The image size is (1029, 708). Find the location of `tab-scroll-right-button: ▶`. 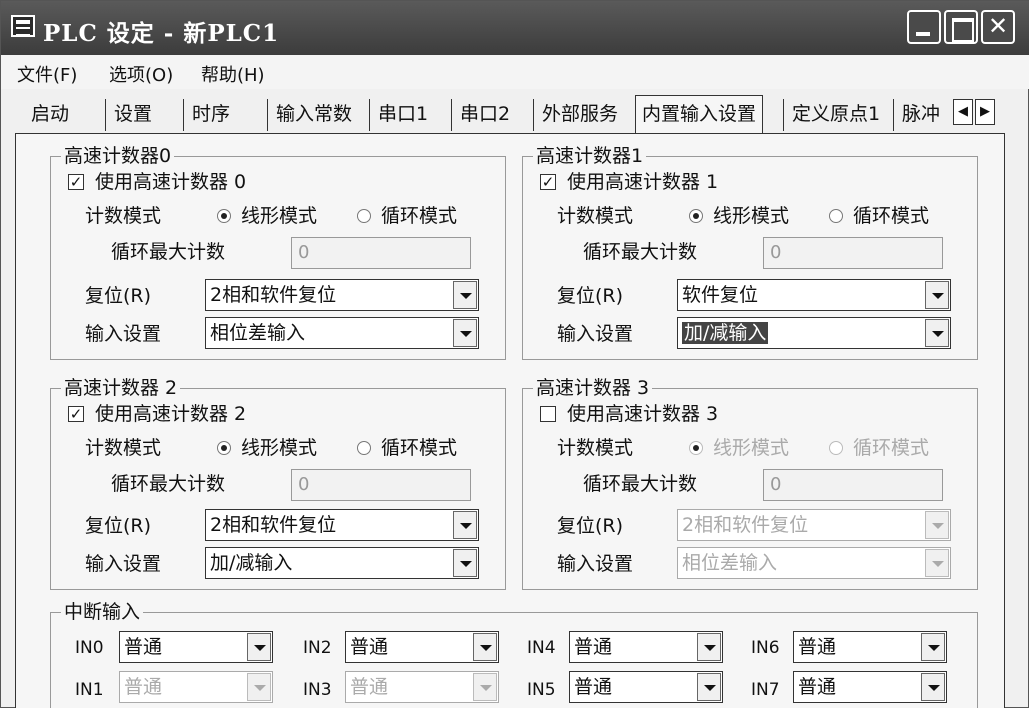

tab-scroll-right-button: ▶ is located at coordinates (985, 112).